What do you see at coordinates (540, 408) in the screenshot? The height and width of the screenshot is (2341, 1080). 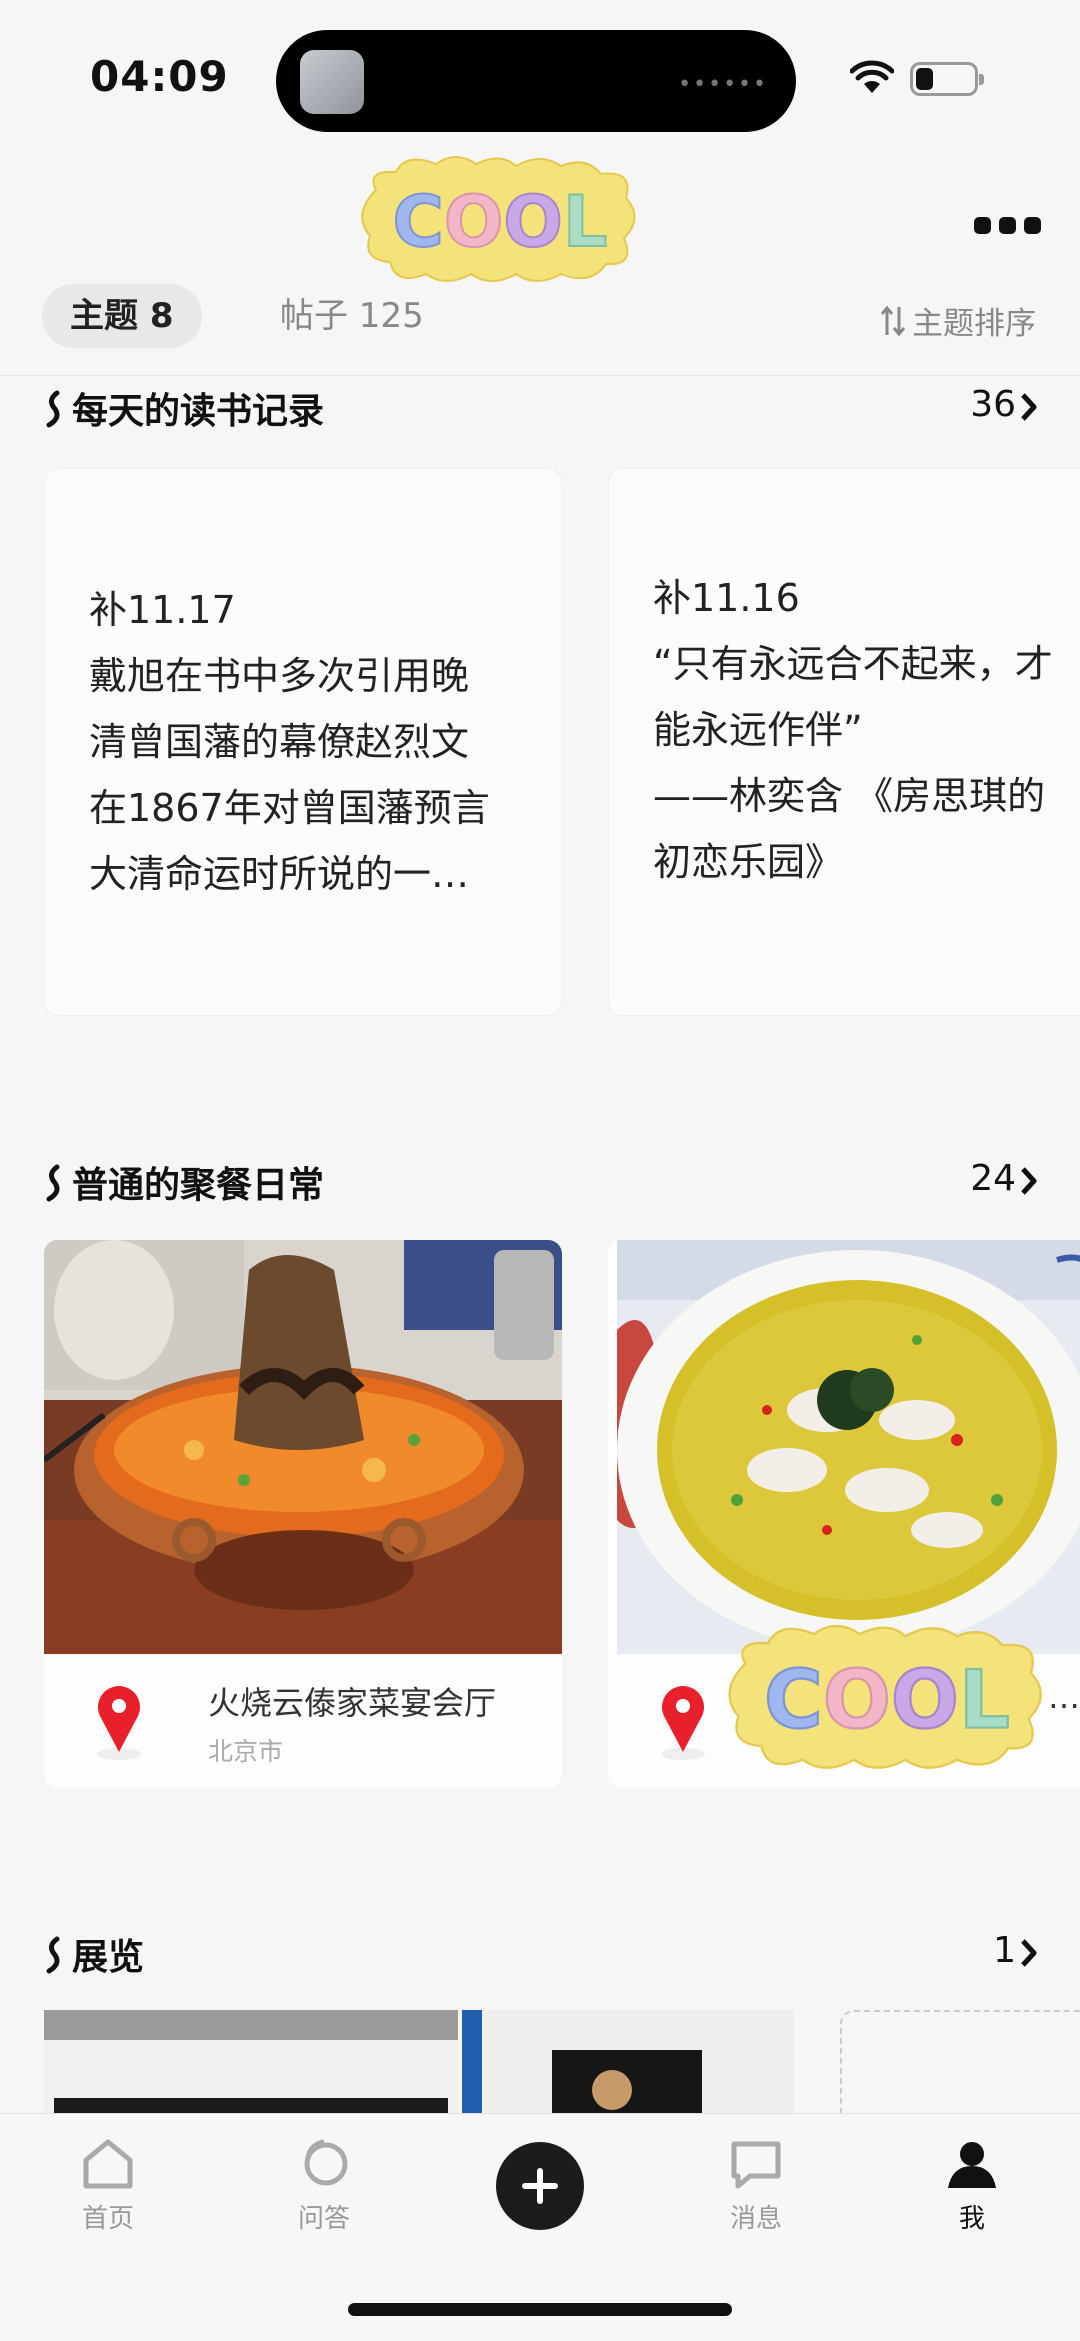 I see `section-header-reading: 每天的读书记录 36` at bounding box center [540, 408].